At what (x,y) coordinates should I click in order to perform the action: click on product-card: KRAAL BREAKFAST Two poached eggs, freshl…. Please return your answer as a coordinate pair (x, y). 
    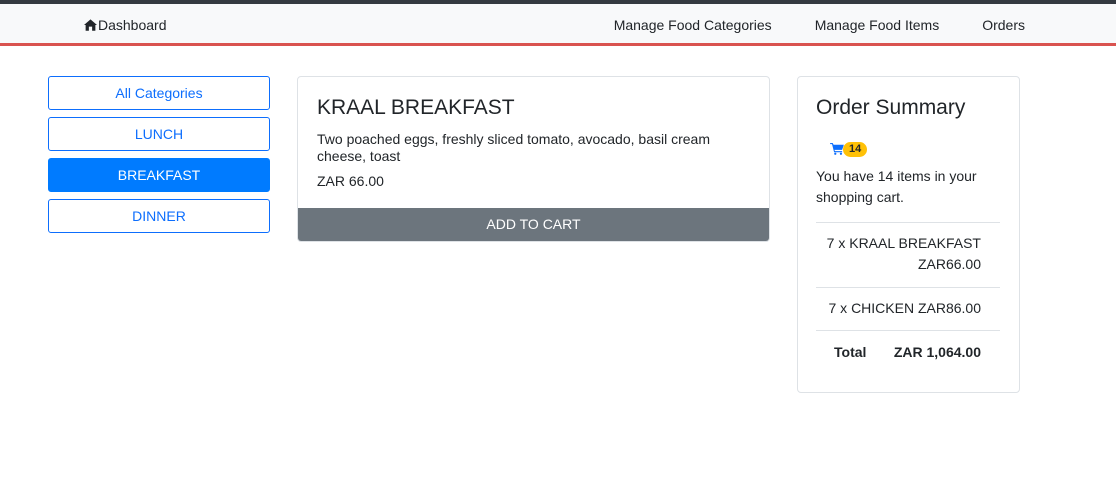
    Looking at the image, I should click on (533, 159).